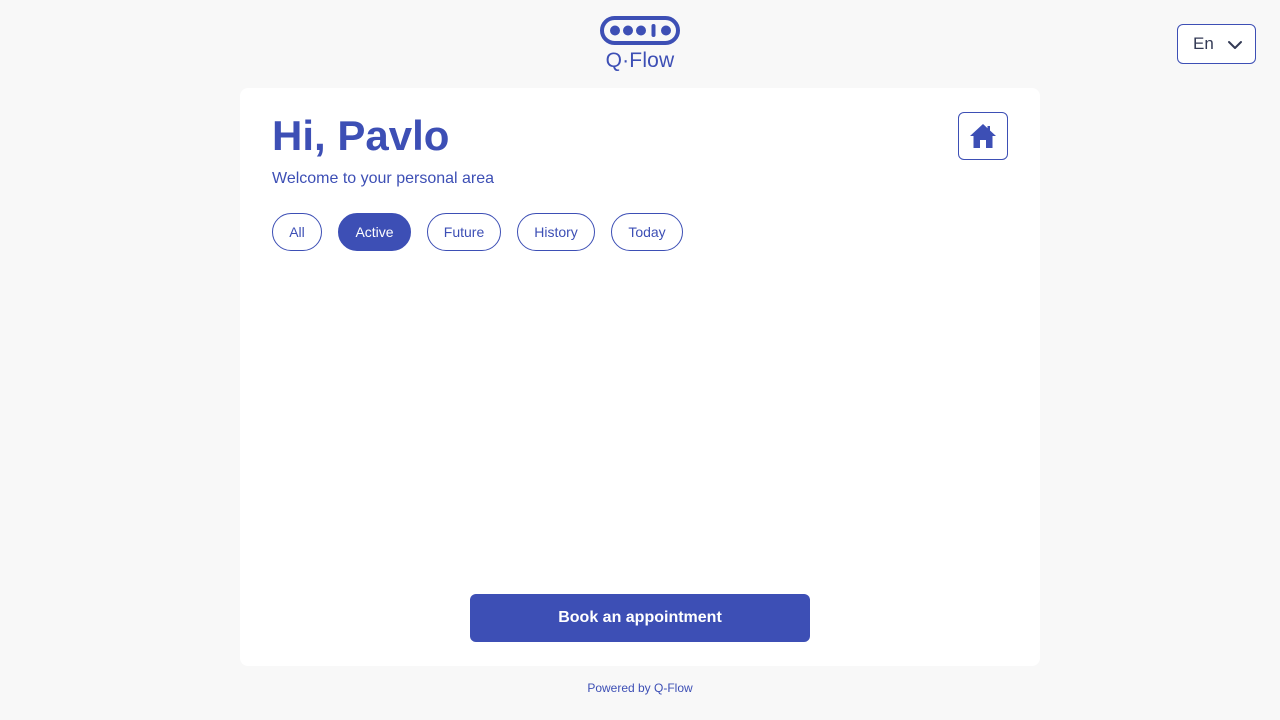 The height and width of the screenshot is (720, 1280). What do you see at coordinates (361, 135) in the screenshot?
I see `page-title: Hi, Pavlo` at bounding box center [361, 135].